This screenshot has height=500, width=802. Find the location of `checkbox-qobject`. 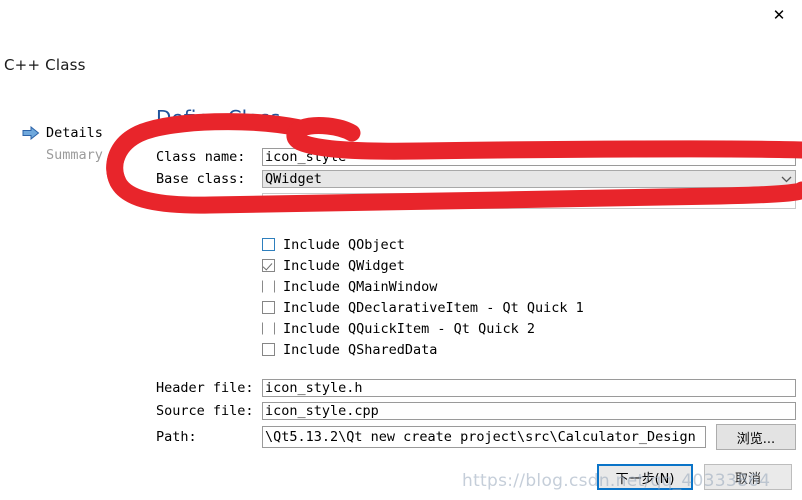

checkbox-qobject is located at coordinates (268, 244).